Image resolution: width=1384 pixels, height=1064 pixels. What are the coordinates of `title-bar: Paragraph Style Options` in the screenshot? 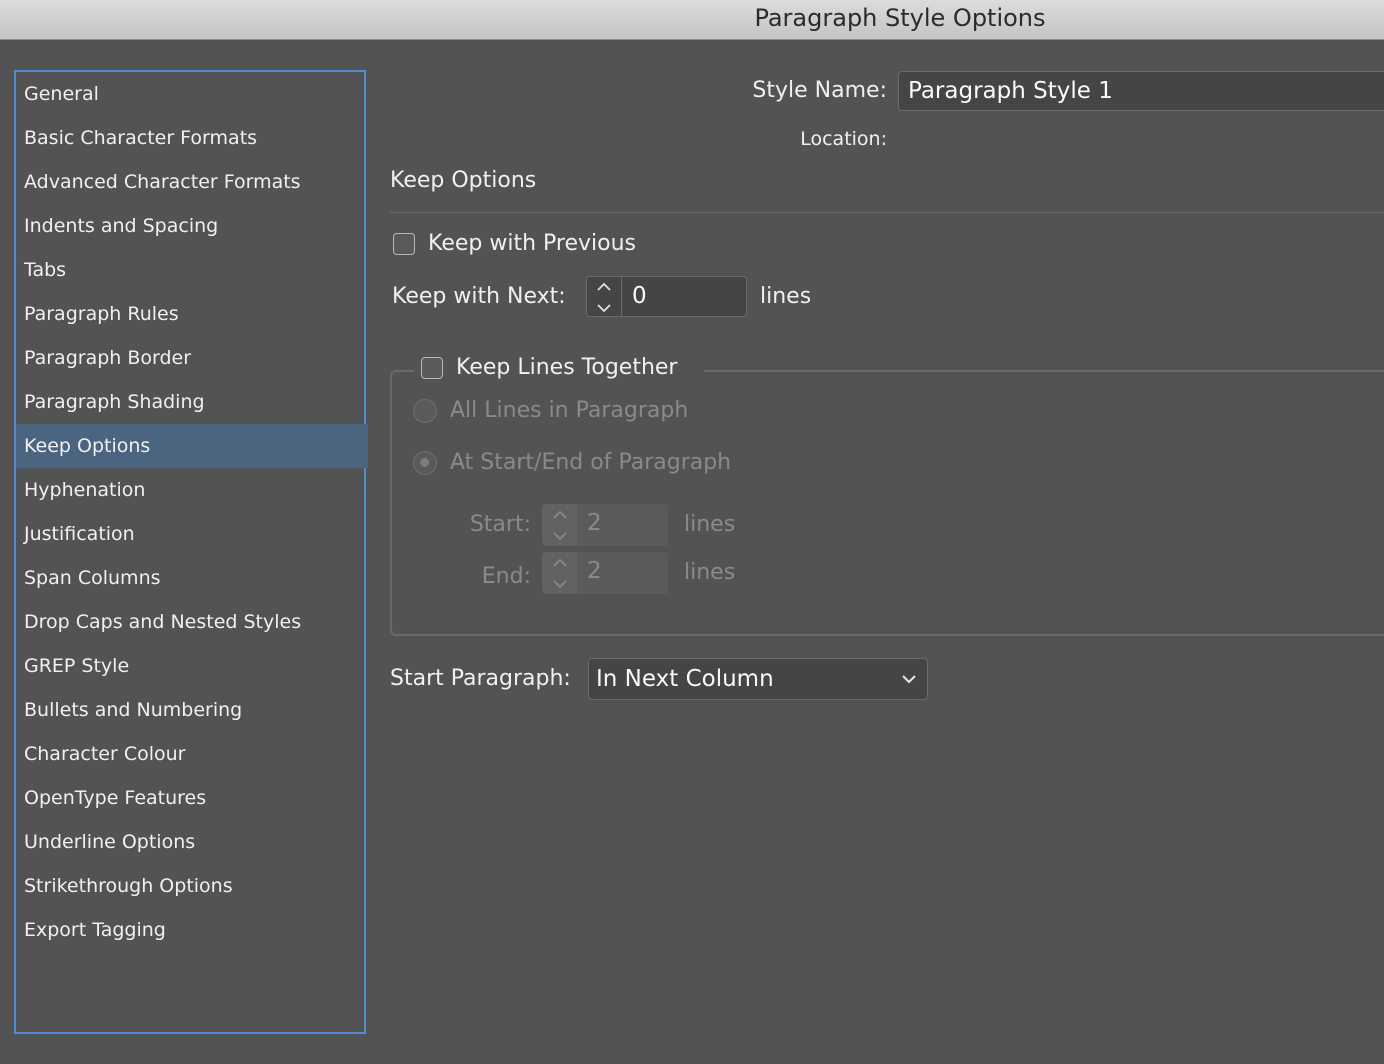 It's located at (692, 20).